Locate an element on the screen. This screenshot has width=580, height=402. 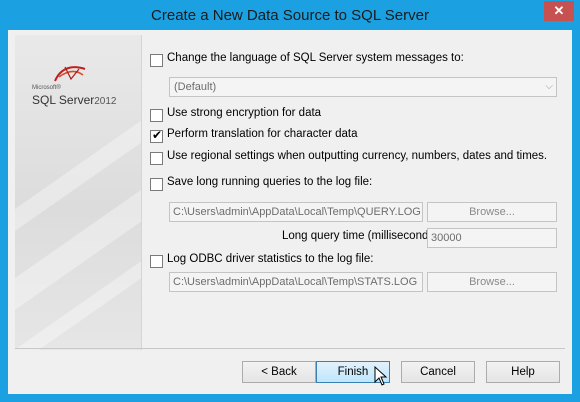
strong-encryption-label: Use strong encryption for data is located at coordinates (244, 113).